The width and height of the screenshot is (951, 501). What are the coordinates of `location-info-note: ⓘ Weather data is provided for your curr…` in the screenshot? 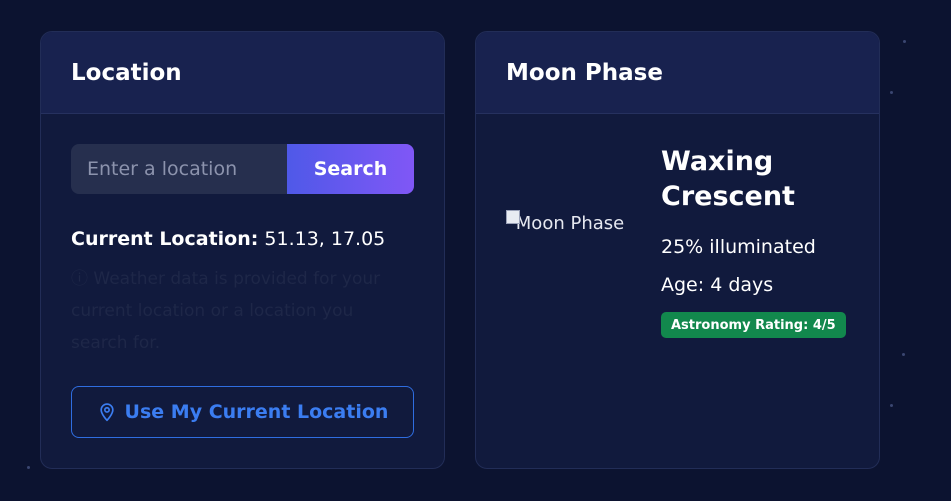 It's located at (226, 311).